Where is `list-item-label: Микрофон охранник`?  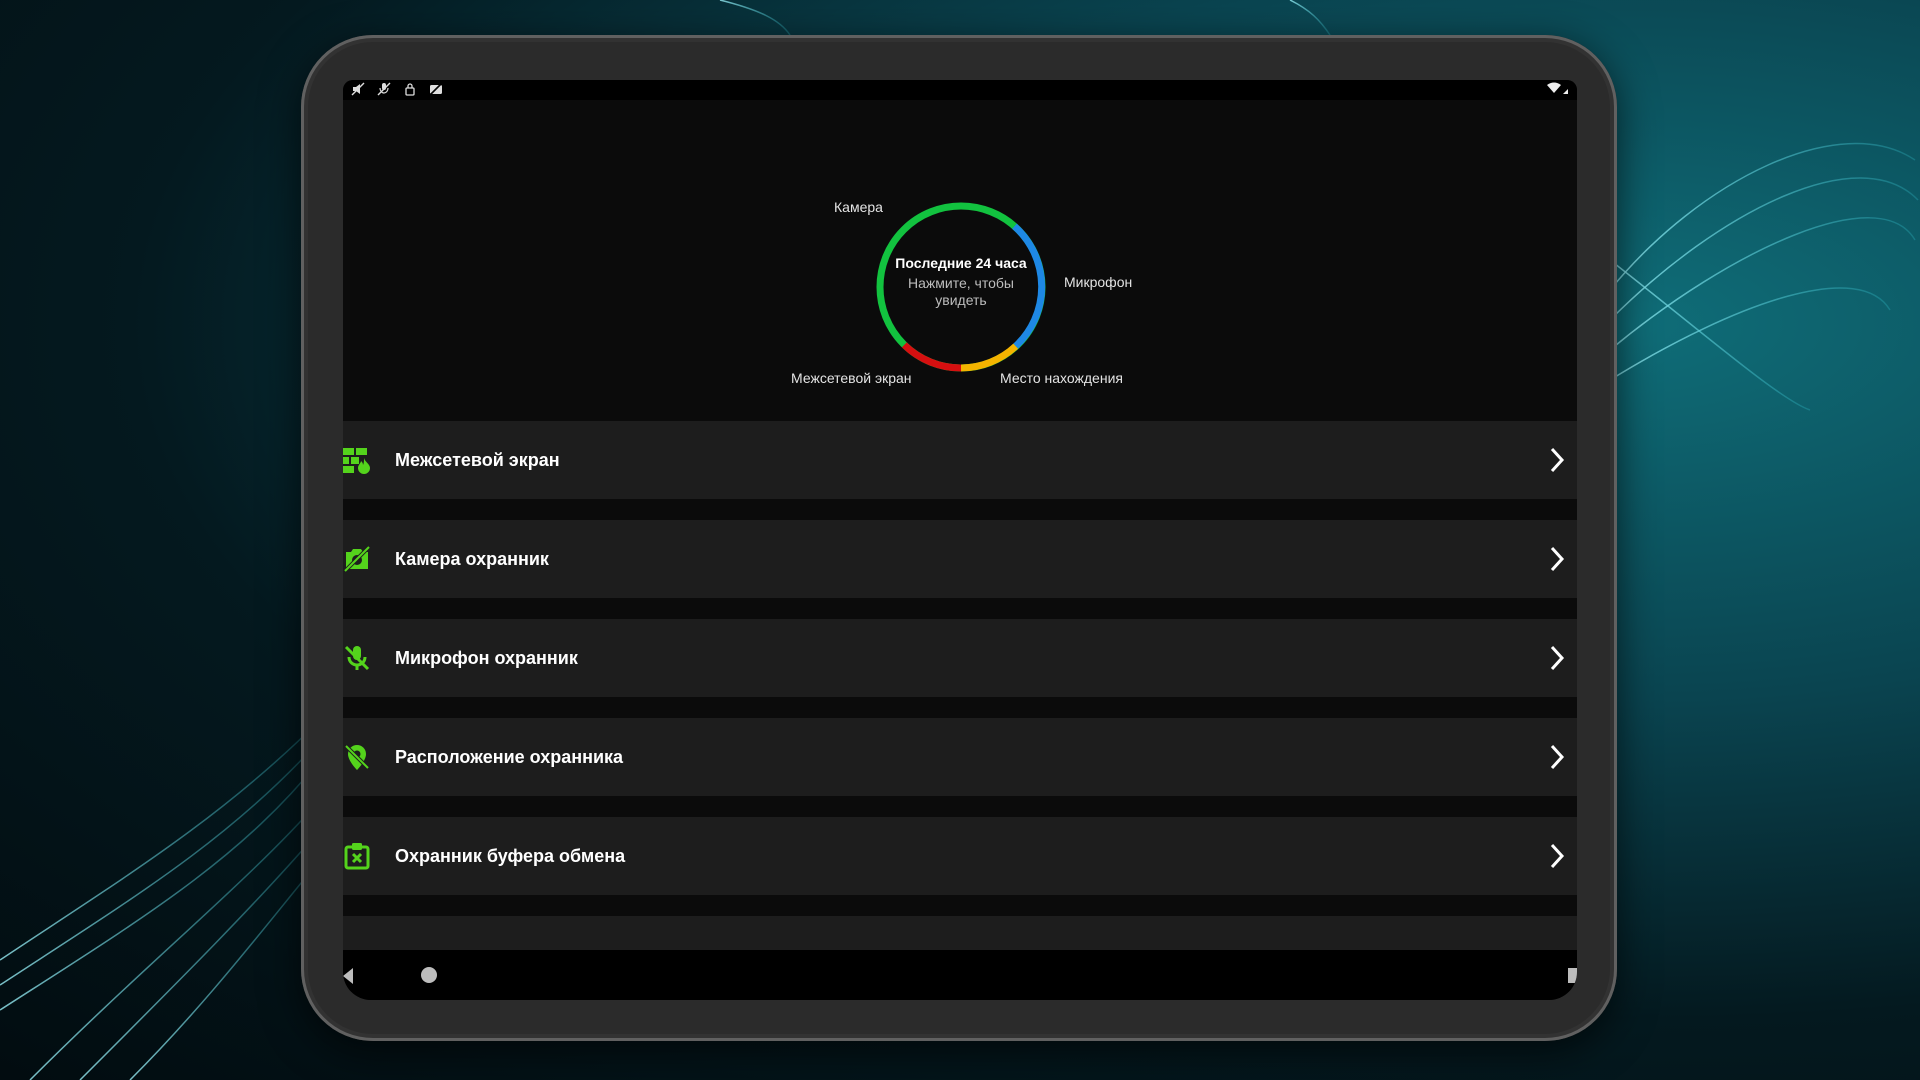
list-item-label: Микрофон охранник is located at coordinates (486, 658).